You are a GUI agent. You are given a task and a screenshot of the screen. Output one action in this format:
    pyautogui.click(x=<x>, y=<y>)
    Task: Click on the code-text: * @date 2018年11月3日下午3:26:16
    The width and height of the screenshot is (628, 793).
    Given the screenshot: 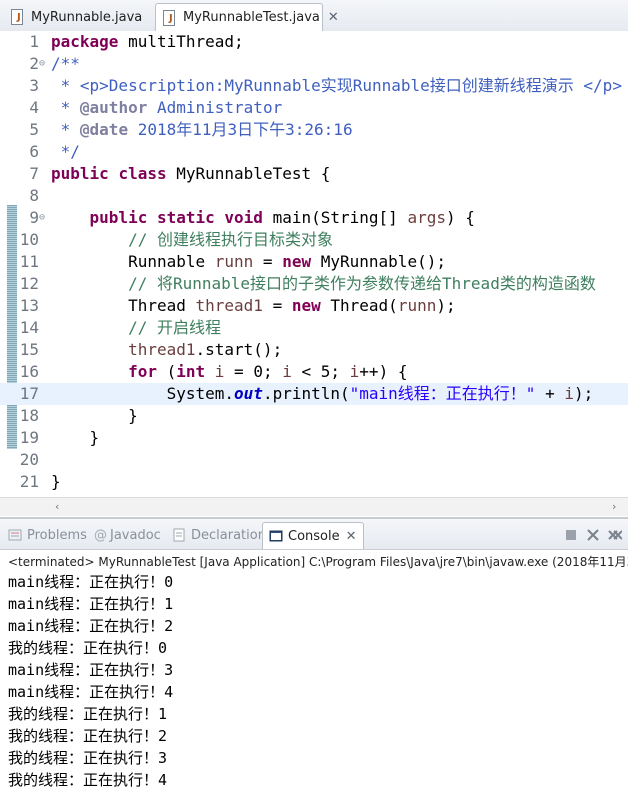 What is the action you would take?
    pyautogui.click(x=202, y=129)
    